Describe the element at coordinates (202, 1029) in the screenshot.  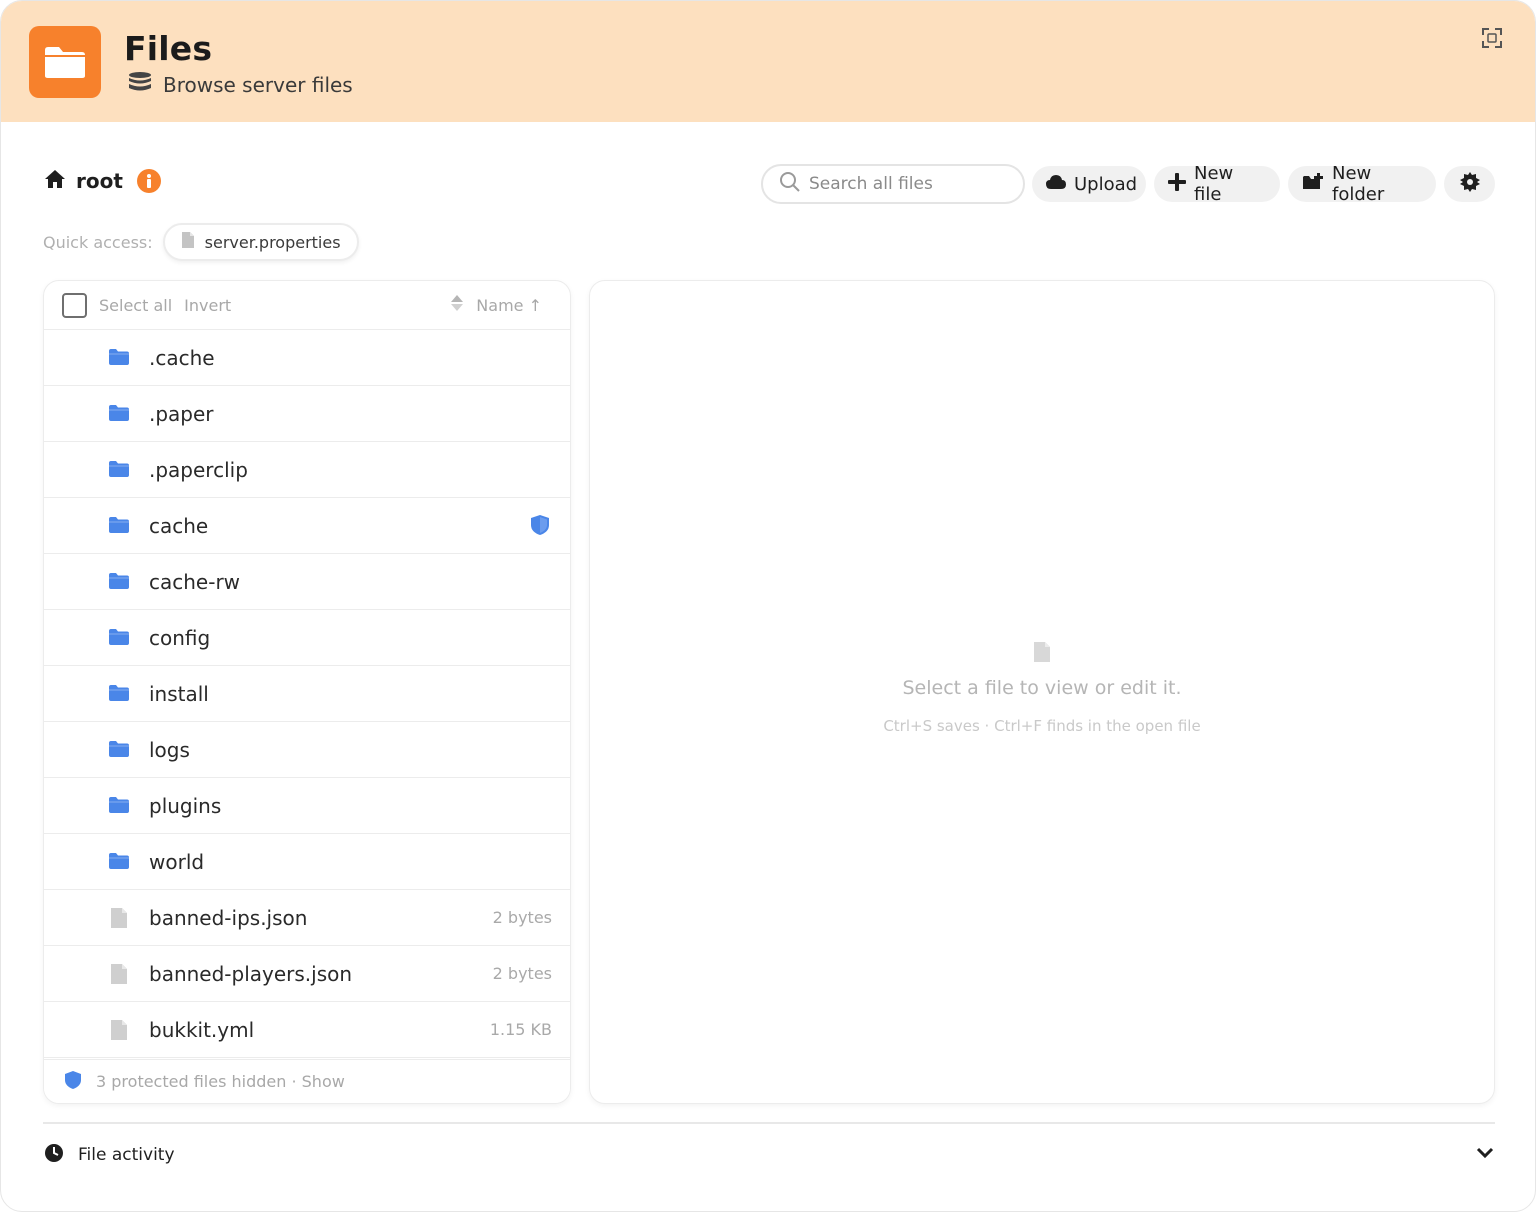
I see `file-row-name: bukkit.yml` at that location.